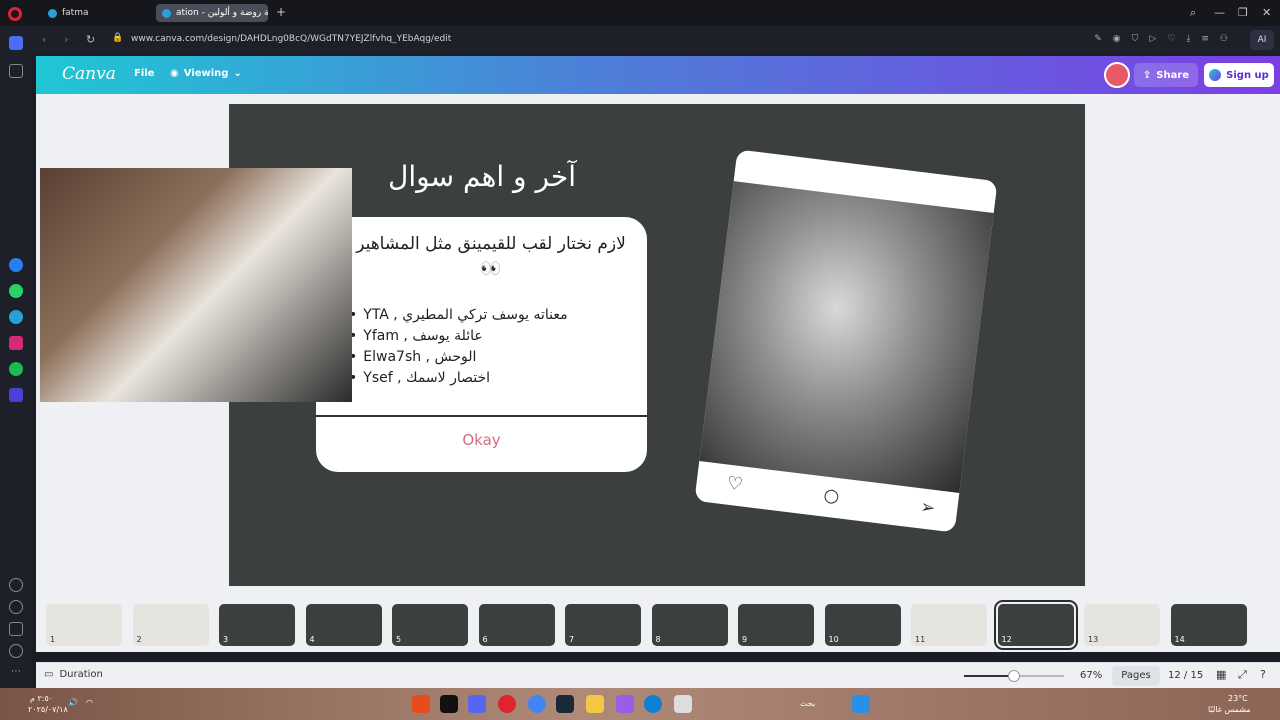  What do you see at coordinates (595, 704) in the screenshot?
I see `folder-icon` at bounding box center [595, 704].